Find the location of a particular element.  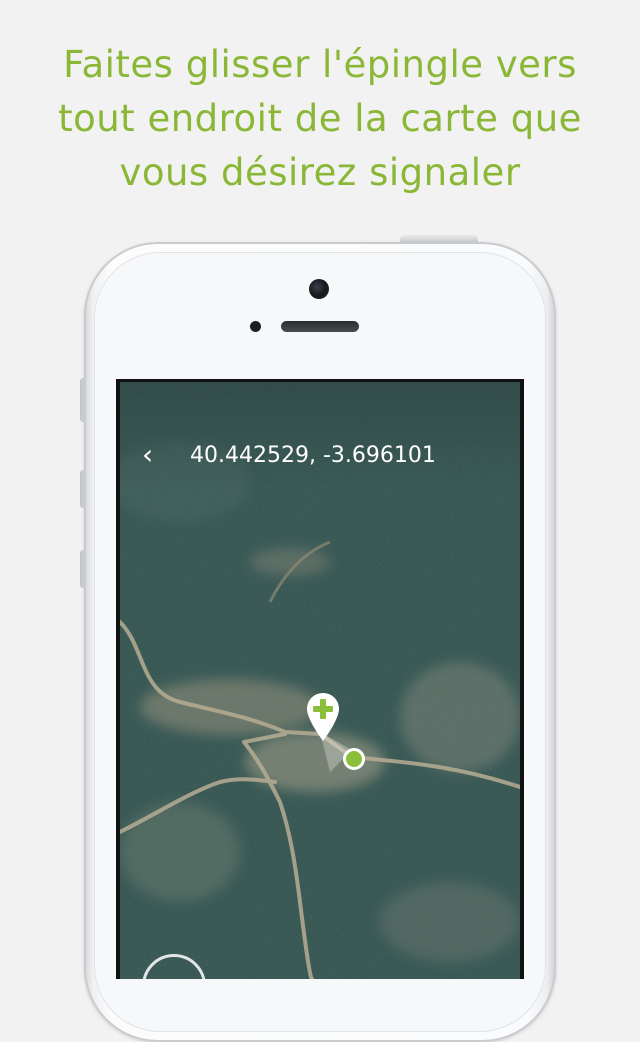

earpiece-speaker is located at coordinates (320, 326).